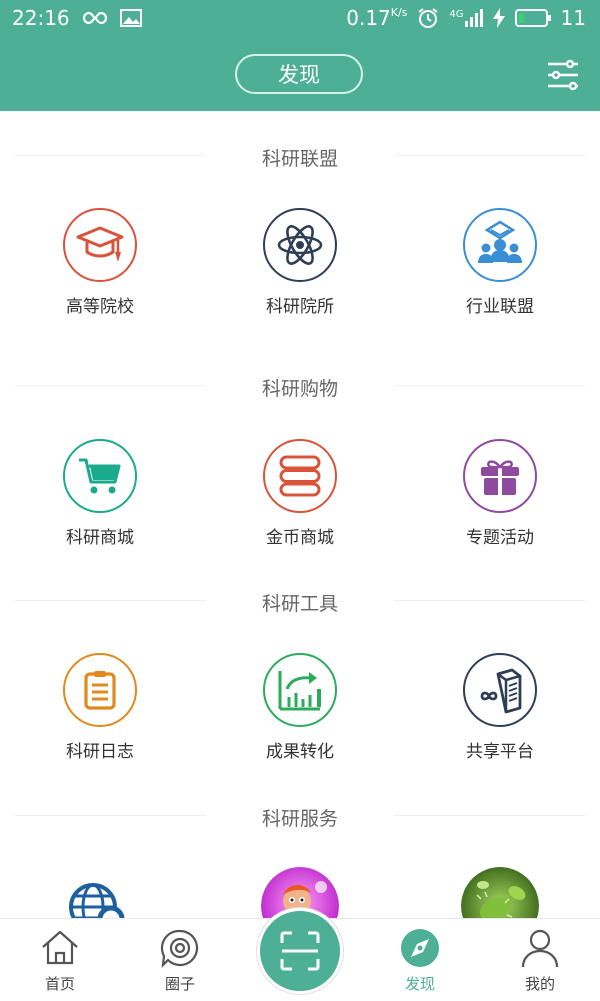  Describe the element at coordinates (60, 947) in the screenshot. I see `home-icon` at that location.